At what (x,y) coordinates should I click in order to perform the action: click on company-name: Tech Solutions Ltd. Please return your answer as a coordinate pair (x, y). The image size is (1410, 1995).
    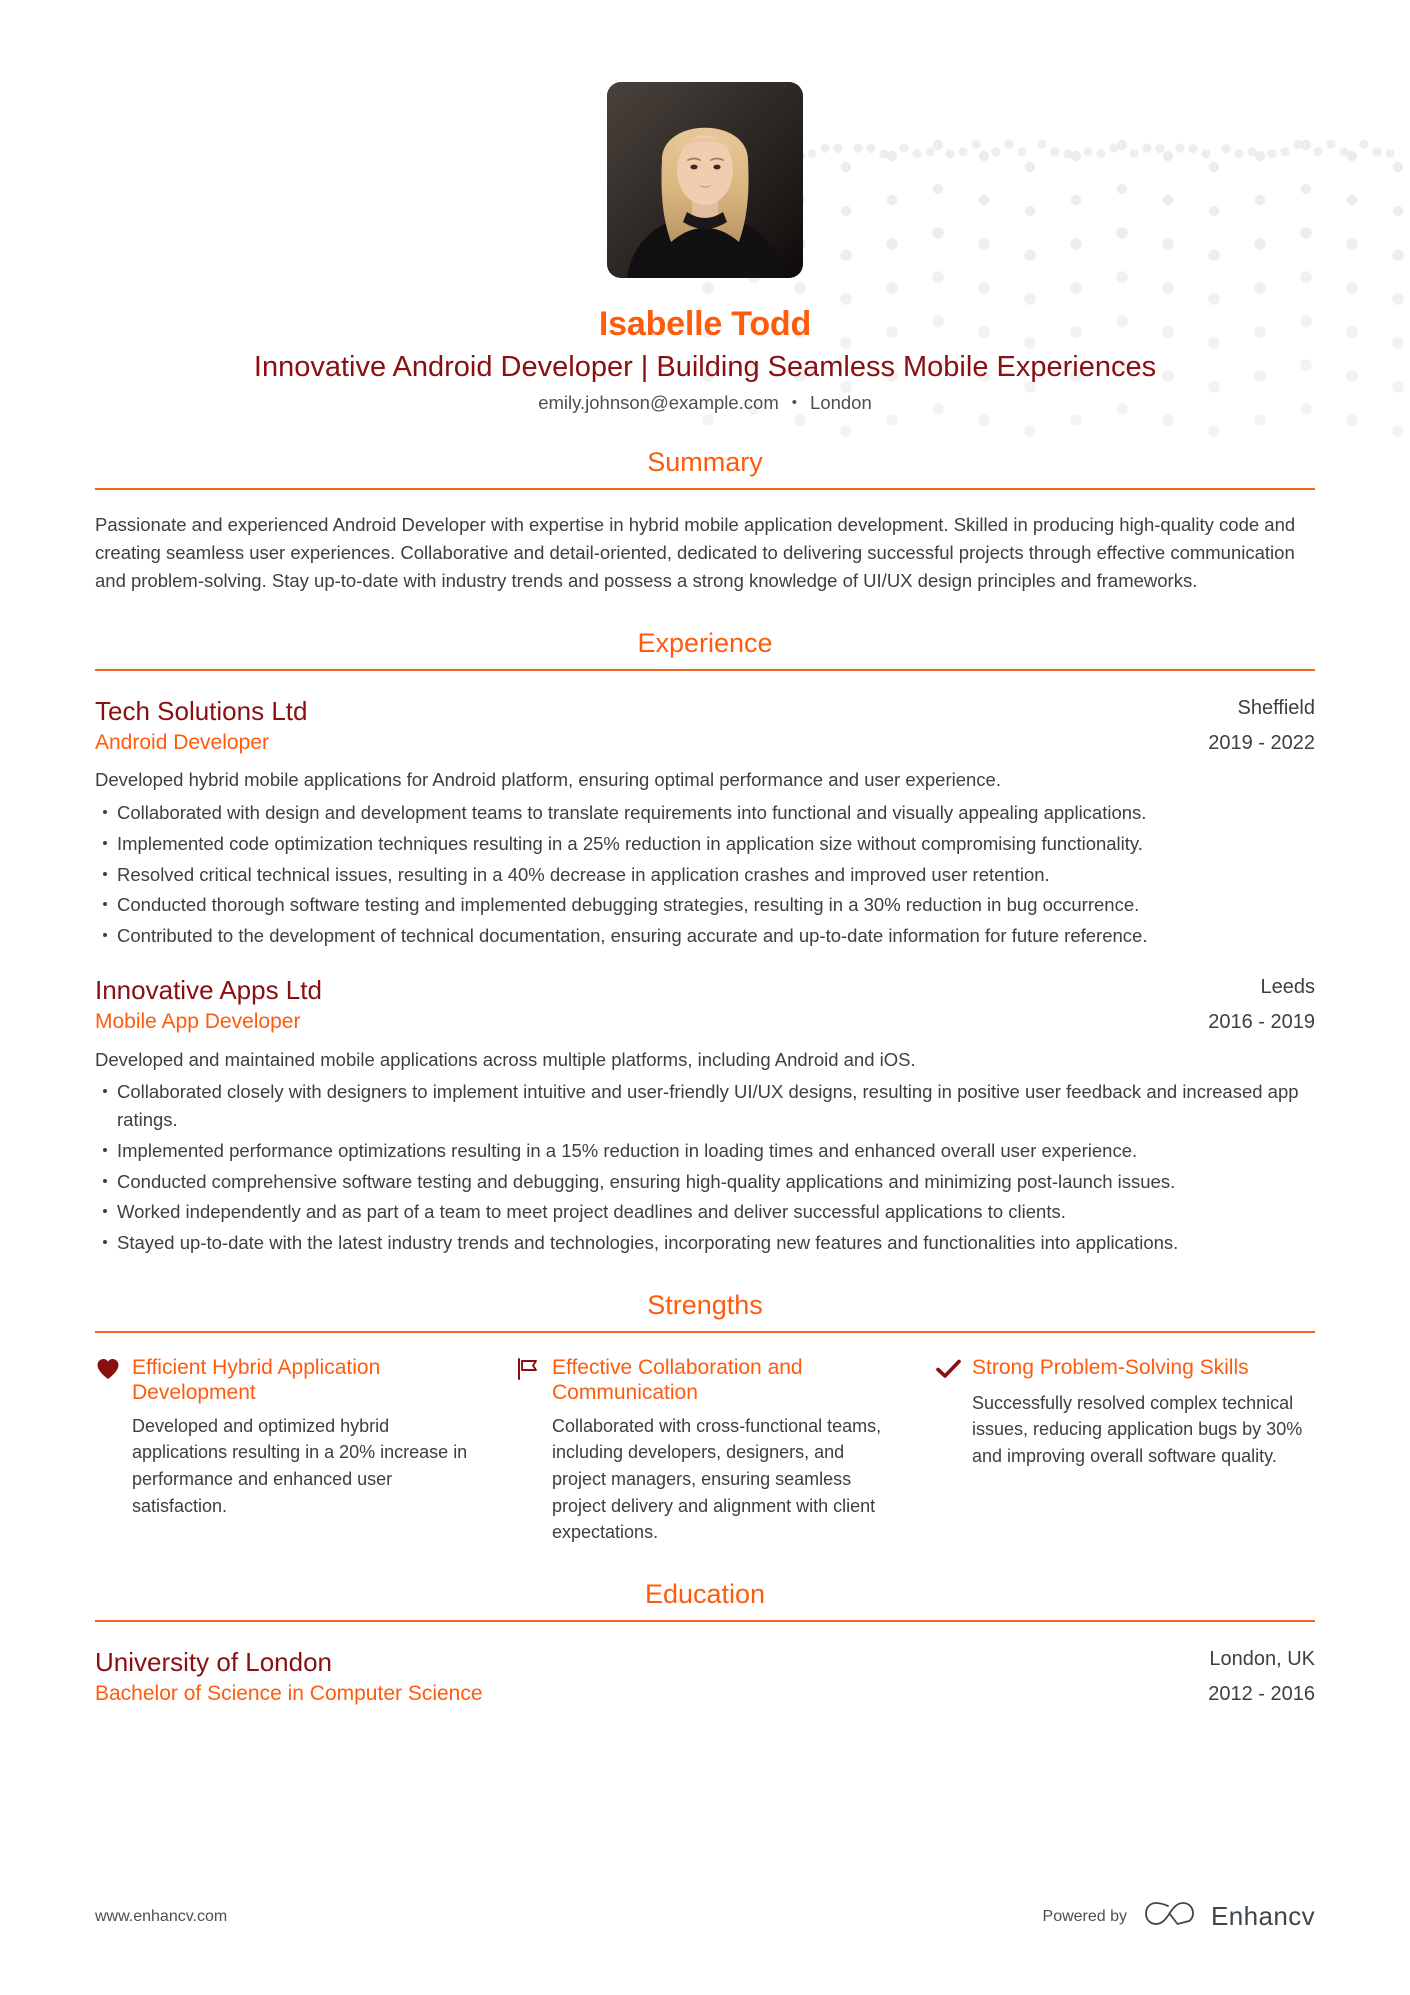
    Looking at the image, I should click on (201, 710).